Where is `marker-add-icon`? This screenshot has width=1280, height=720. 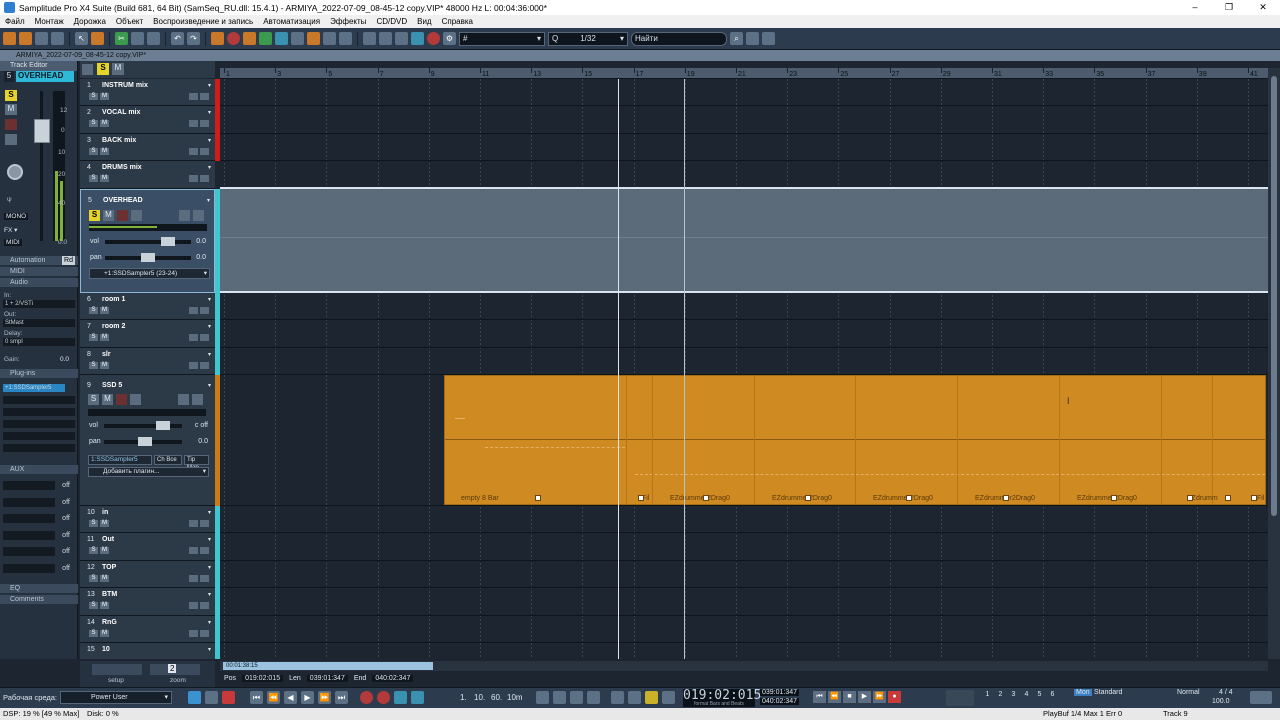
marker-add-icon is located at coordinates (366, 697).